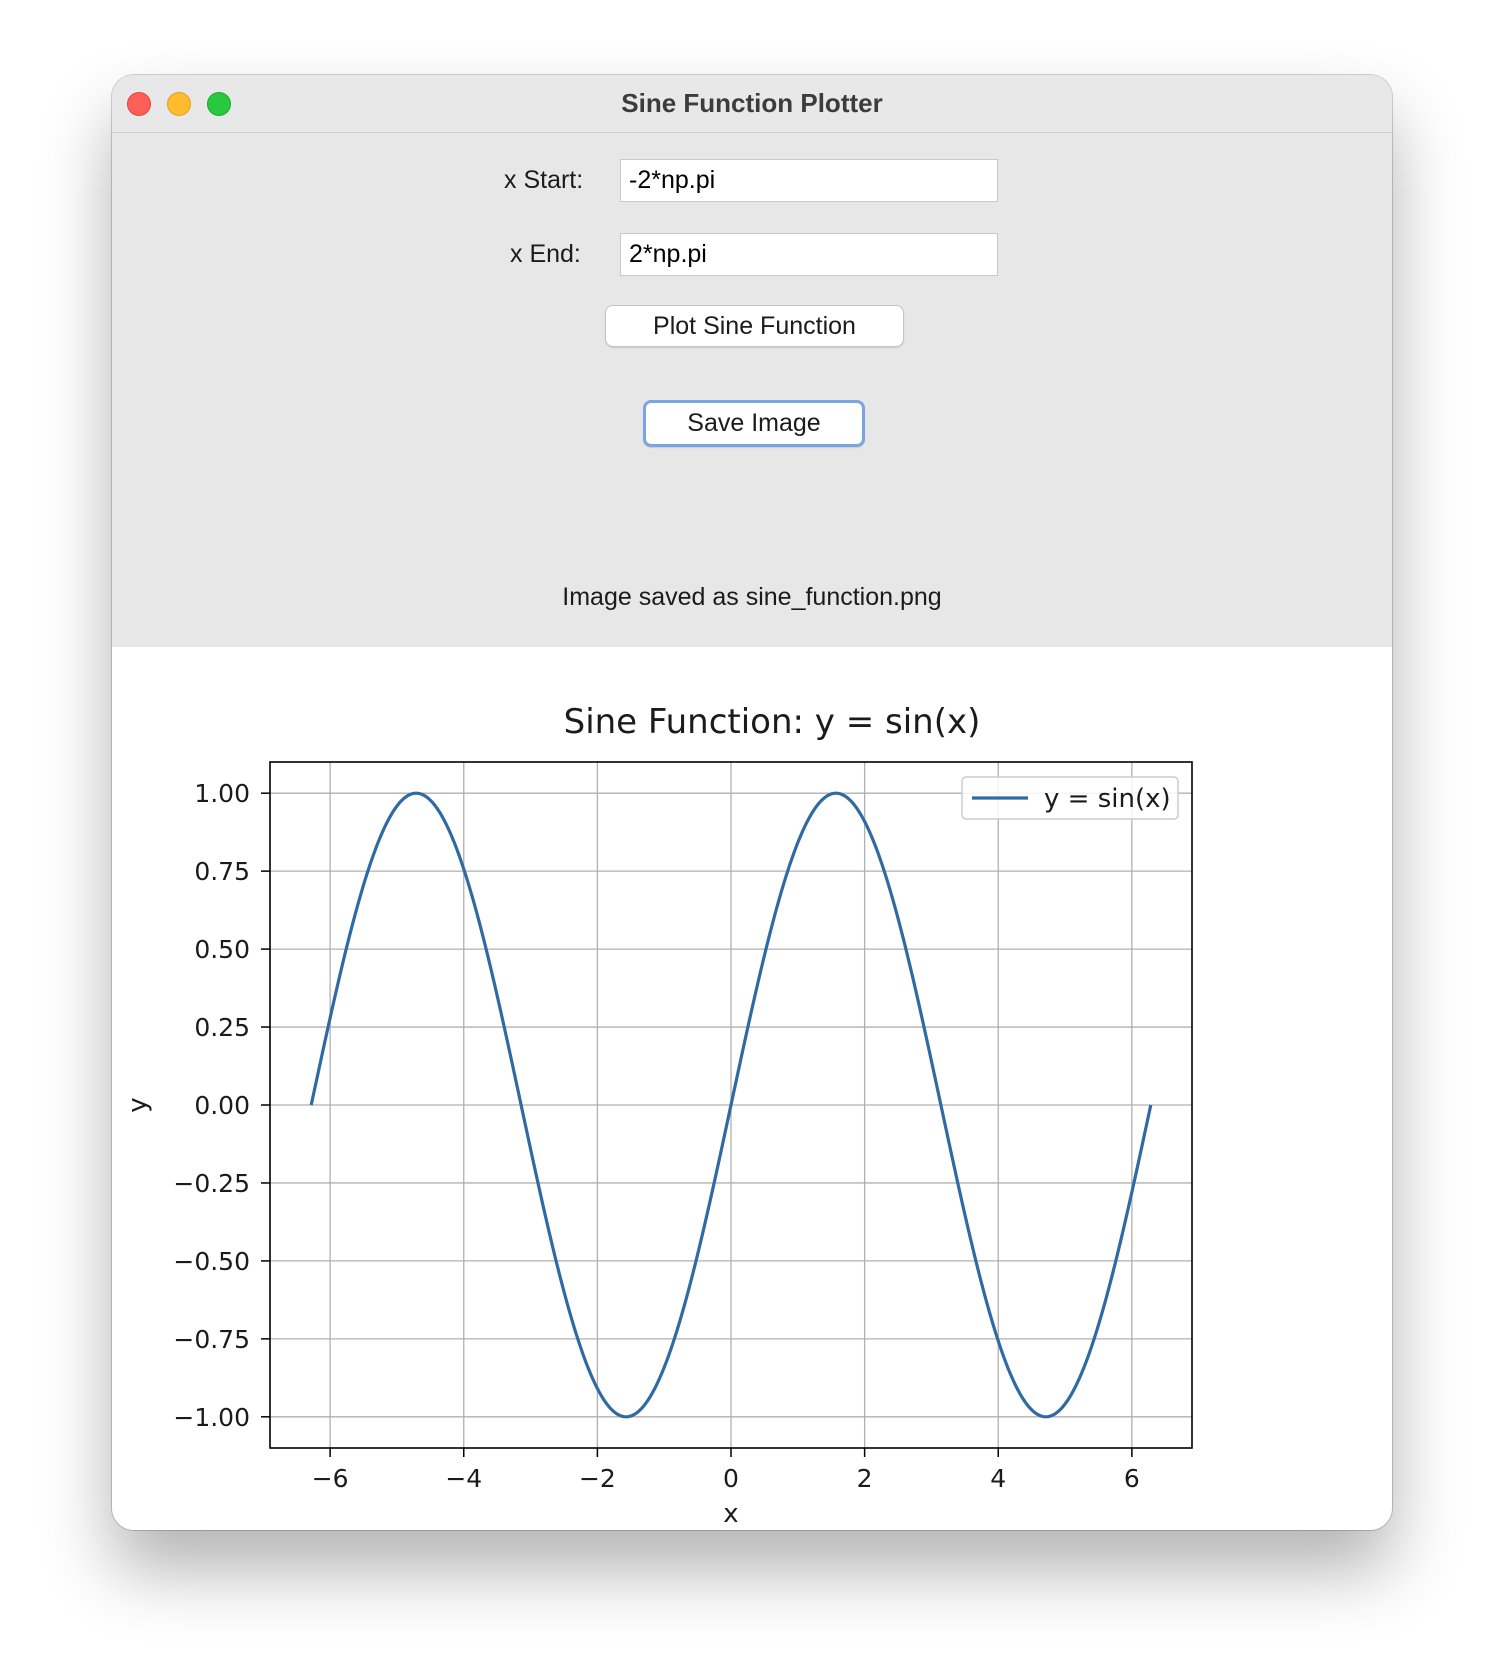 The width and height of the screenshot is (1504, 1680). What do you see at coordinates (222, 871) in the screenshot?
I see `y-tick-label: 0.75` at bounding box center [222, 871].